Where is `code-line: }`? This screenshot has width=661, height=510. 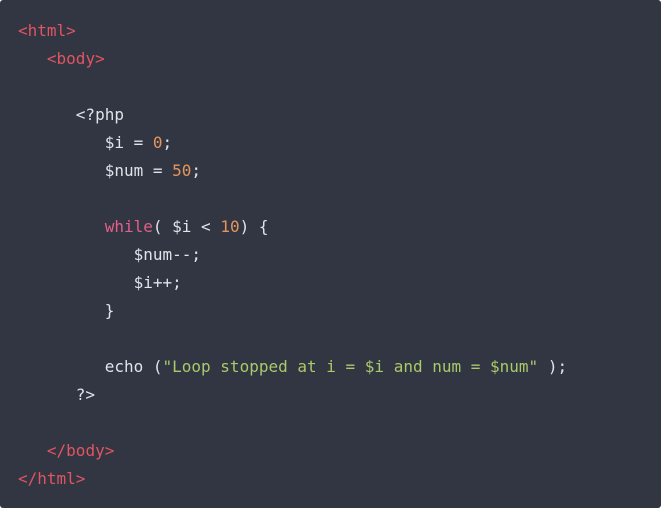
code-line: } is located at coordinates (339, 311).